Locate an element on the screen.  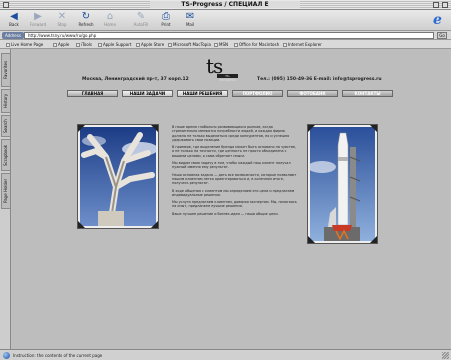
favorite-link: iTools is located at coordinates (84, 44).